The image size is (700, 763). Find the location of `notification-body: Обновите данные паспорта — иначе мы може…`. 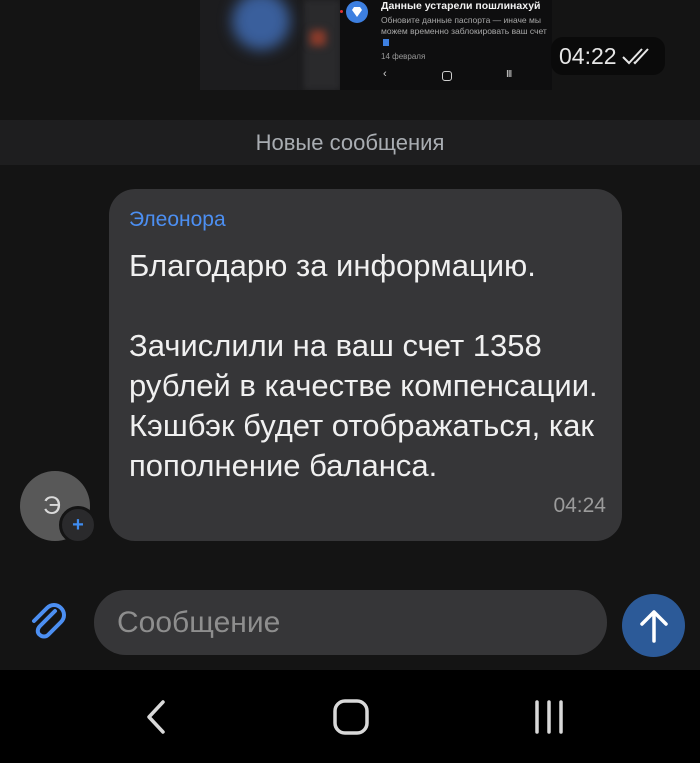

notification-body: Обновите данные паспорта — иначе мы може… is located at coordinates (466, 31).